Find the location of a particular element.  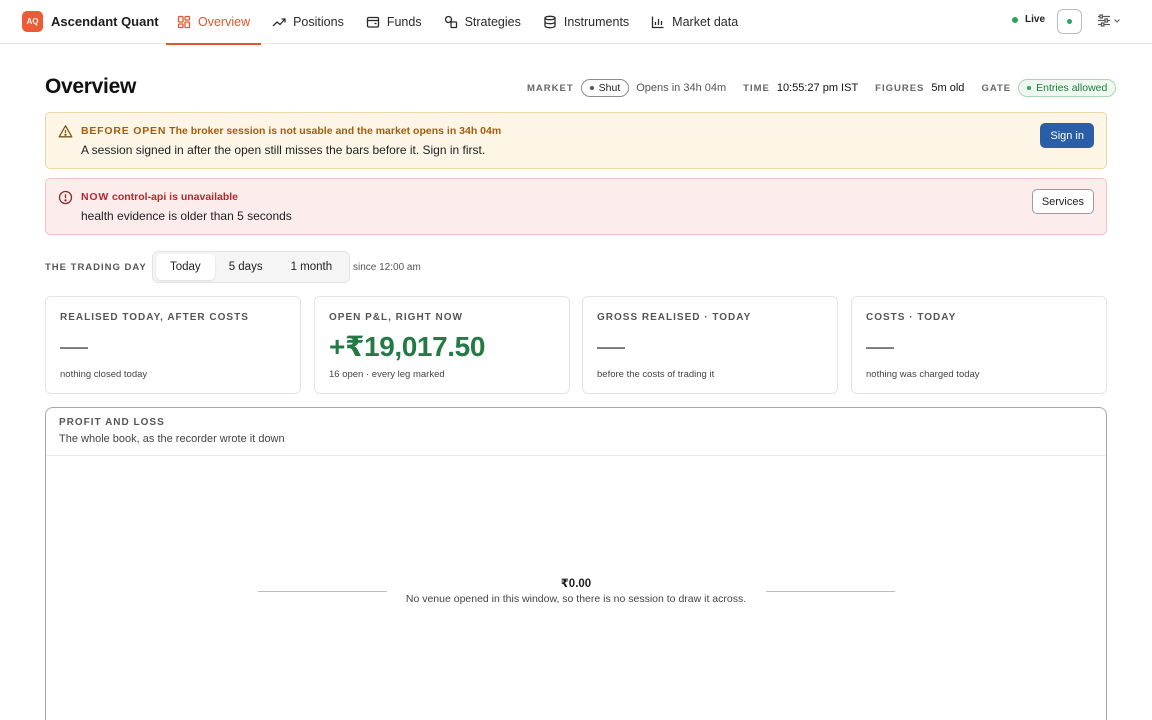

warning-icon is located at coordinates (65, 131).